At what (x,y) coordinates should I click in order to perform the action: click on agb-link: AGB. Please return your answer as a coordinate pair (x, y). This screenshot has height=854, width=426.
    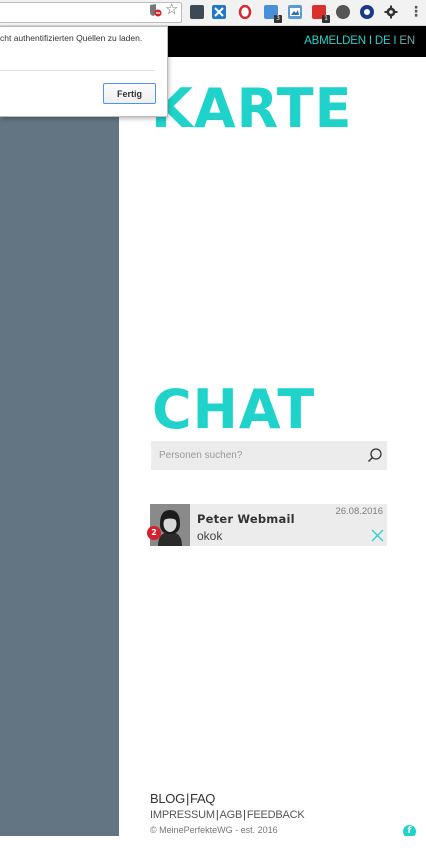
    Looking at the image, I should click on (231, 815).